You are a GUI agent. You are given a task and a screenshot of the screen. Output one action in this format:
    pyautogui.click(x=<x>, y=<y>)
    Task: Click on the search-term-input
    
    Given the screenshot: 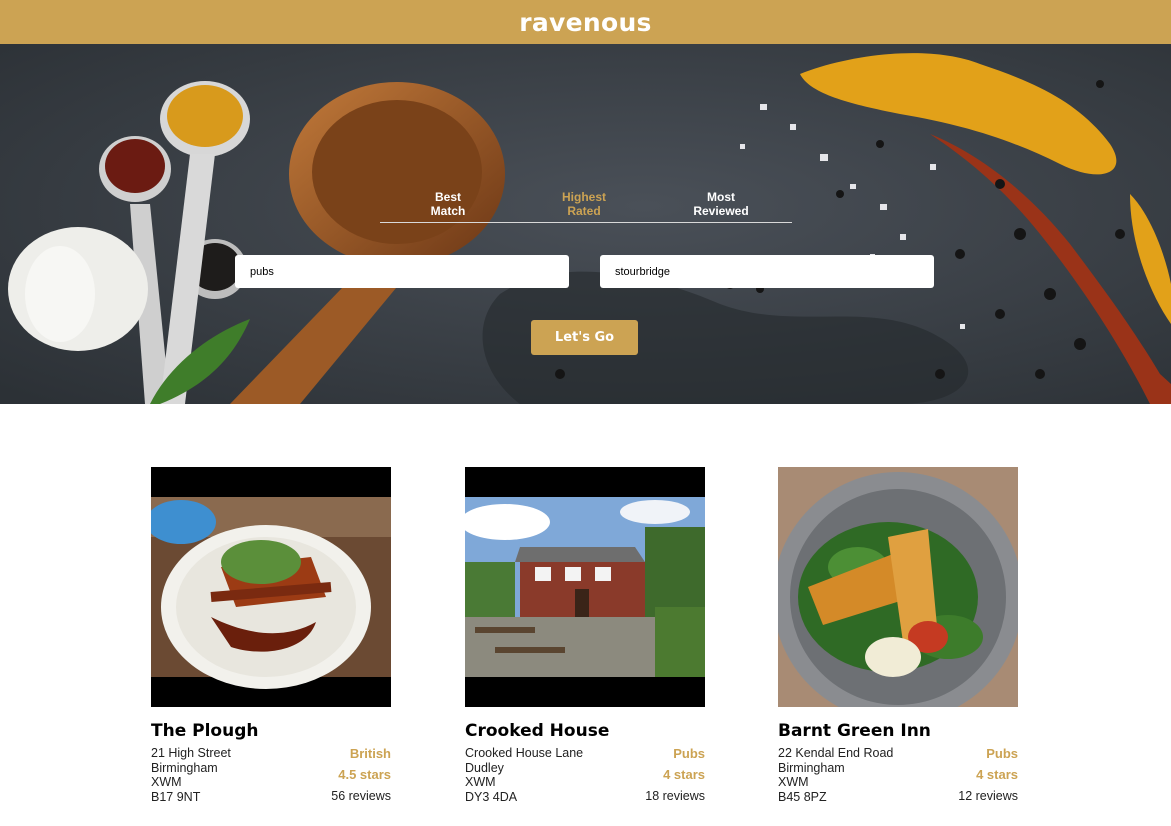 What is the action you would take?
    pyautogui.click(x=402, y=271)
    